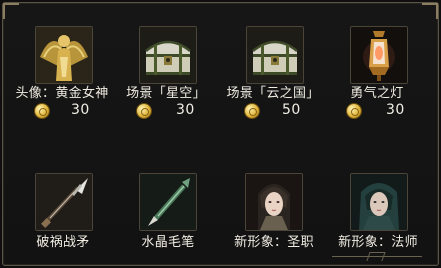  Describe the element at coordinates (64, 55) in the screenshot. I see `golden-goddess-icon` at that location.